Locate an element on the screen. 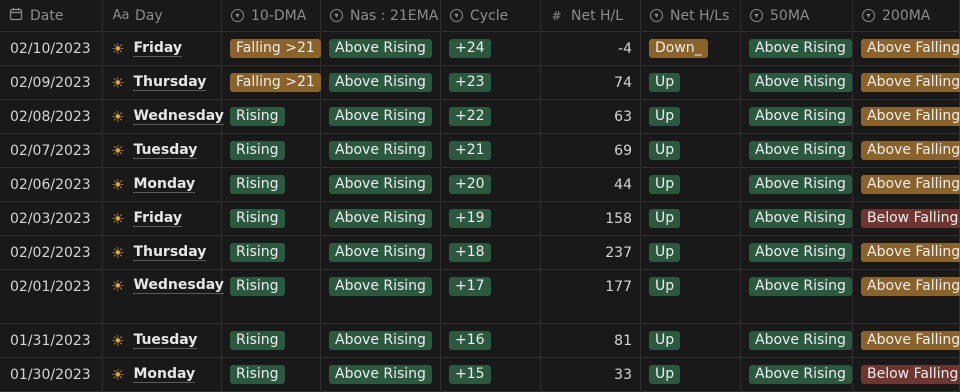 The height and width of the screenshot is (392, 960). cycle-cell: +21 is located at coordinates (491, 151).